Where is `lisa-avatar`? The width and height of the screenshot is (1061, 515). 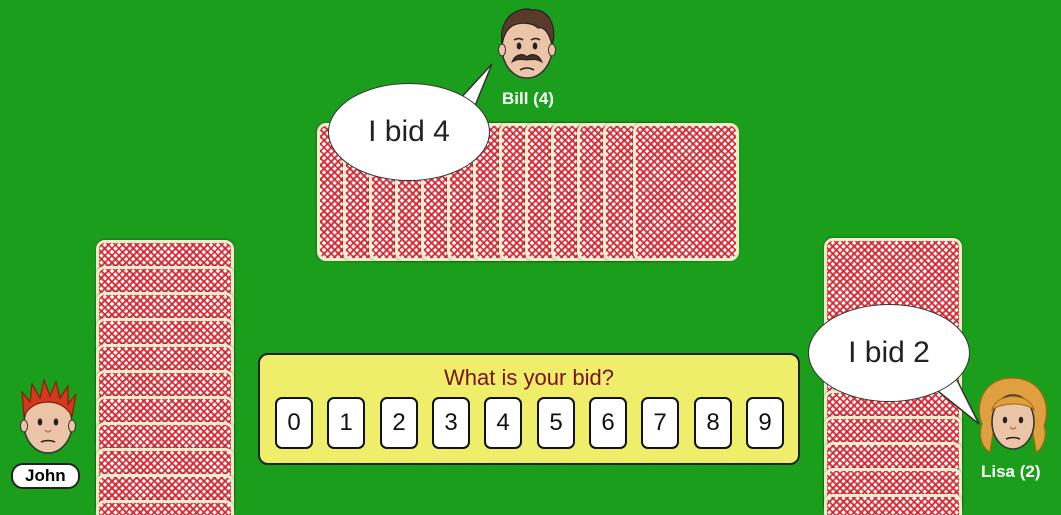 lisa-avatar is located at coordinates (1013, 415).